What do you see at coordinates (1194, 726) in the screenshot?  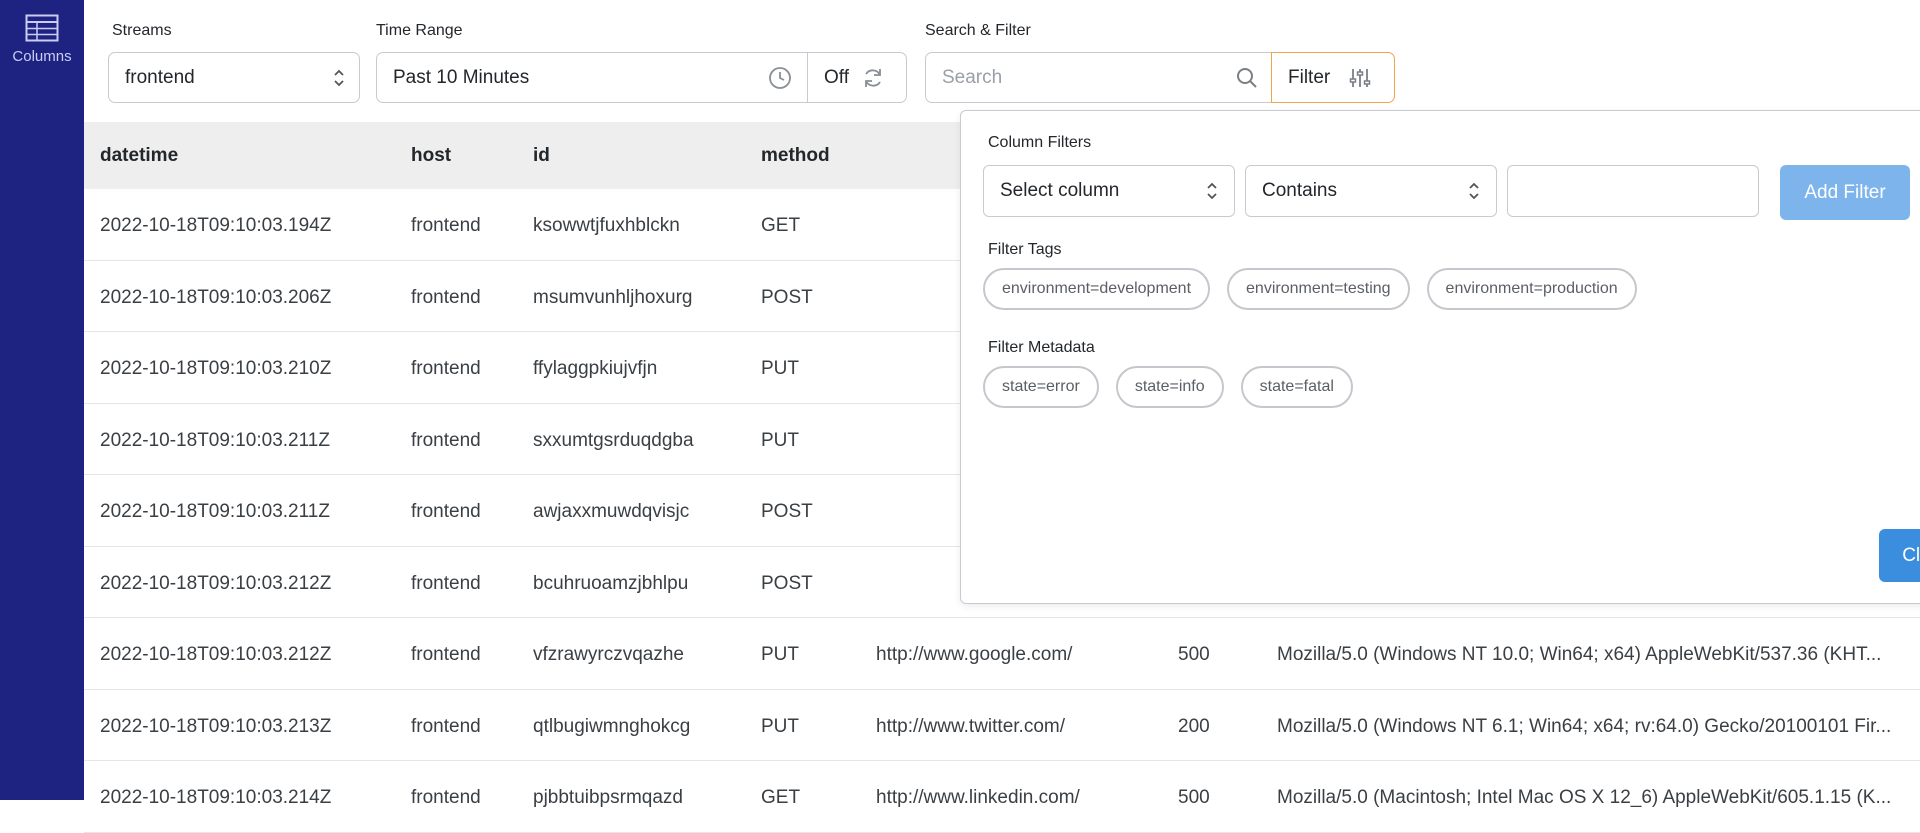 I see `cell-code: 200` at bounding box center [1194, 726].